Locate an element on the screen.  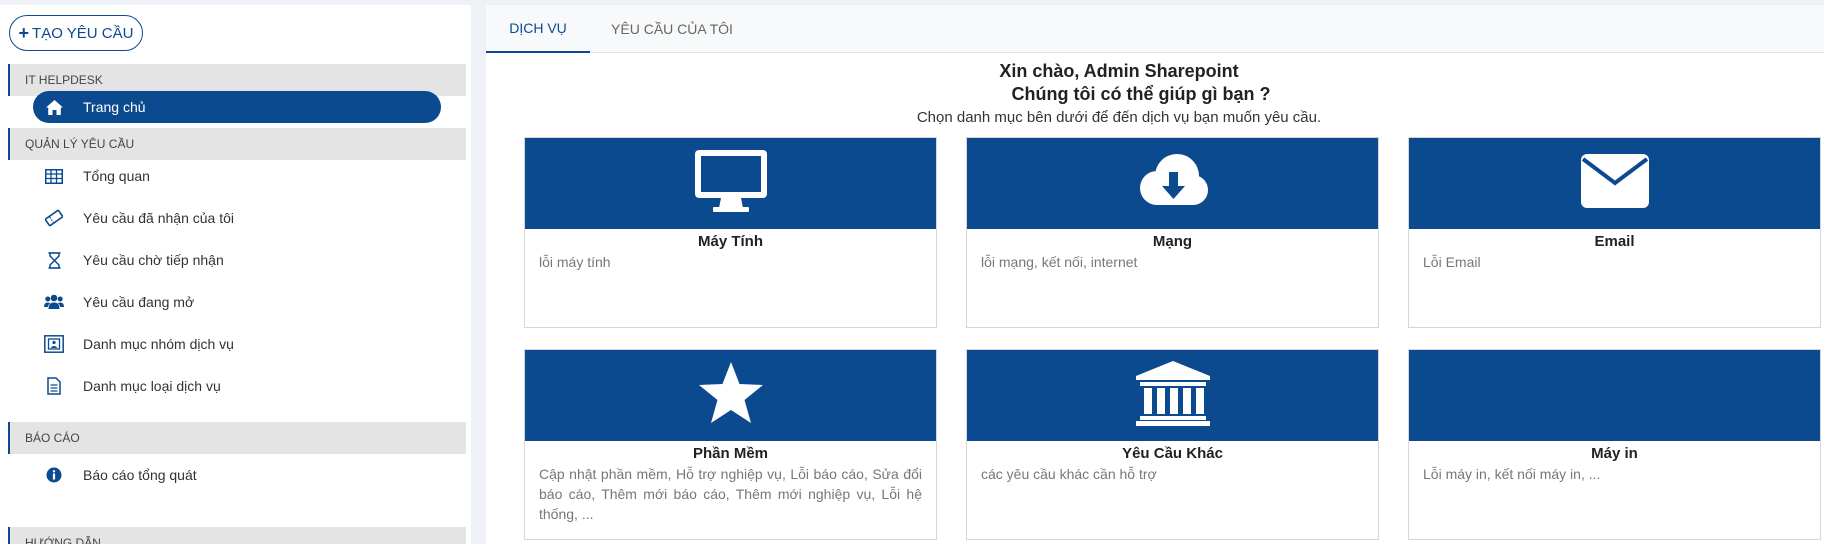
card-description: lỗi máy tính is located at coordinates (575, 262).